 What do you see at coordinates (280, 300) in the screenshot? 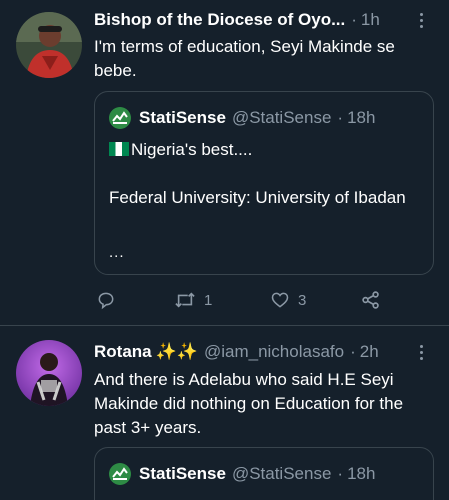
I see `heart-icon` at bounding box center [280, 300].